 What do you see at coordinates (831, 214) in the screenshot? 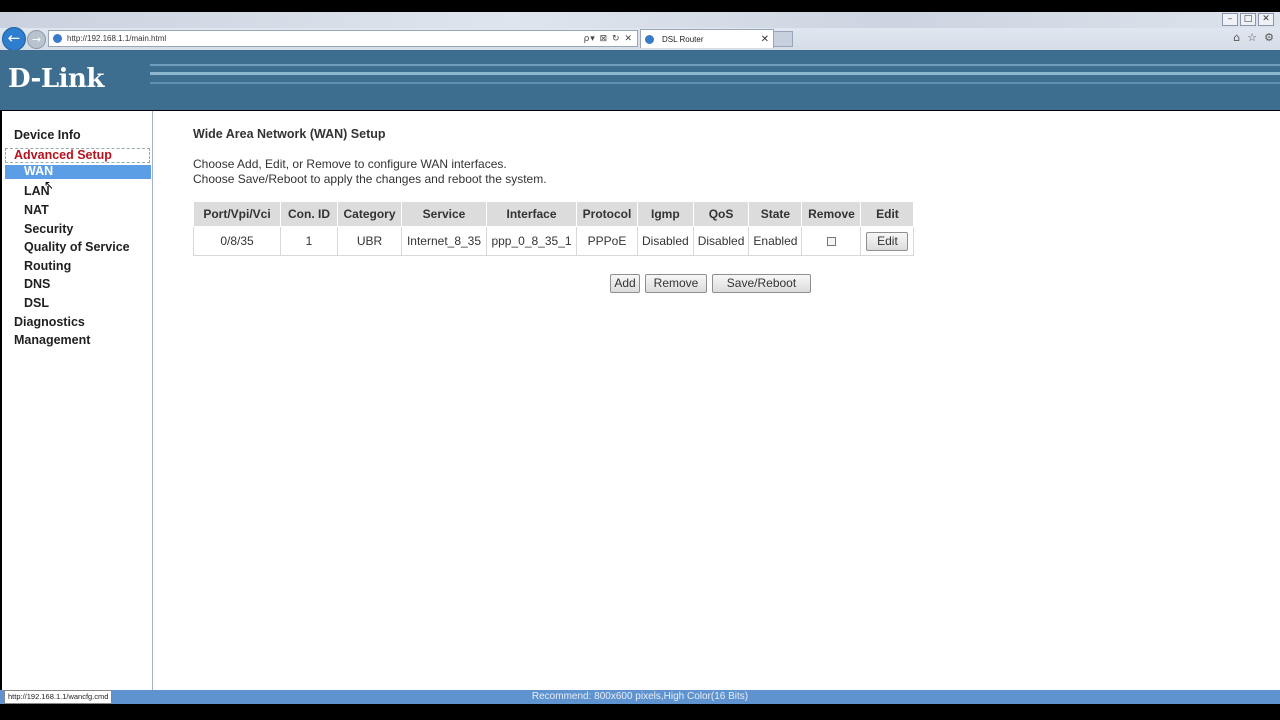
I see `column-header: Remove` at bounding box center [831, 214].